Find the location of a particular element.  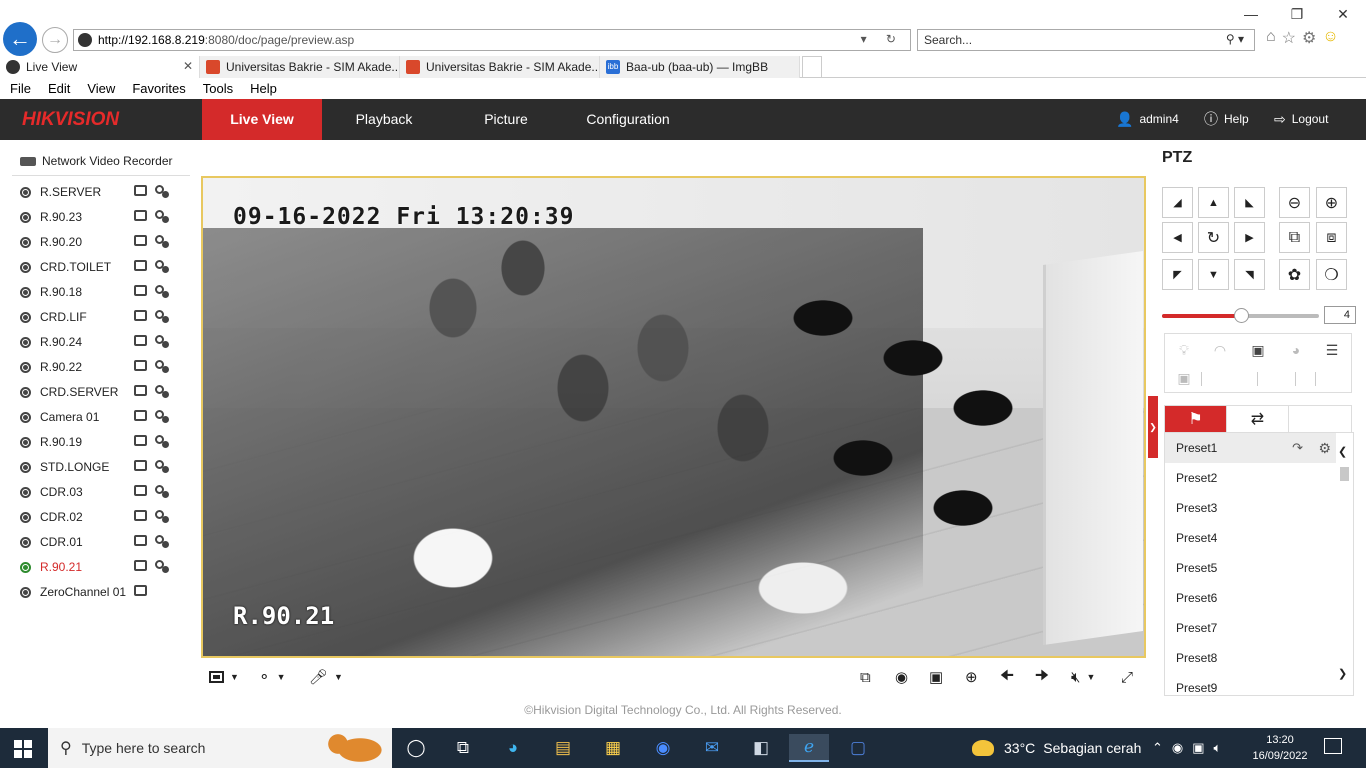

camera-row: R.90.18 is located at coordinates (100, 292).